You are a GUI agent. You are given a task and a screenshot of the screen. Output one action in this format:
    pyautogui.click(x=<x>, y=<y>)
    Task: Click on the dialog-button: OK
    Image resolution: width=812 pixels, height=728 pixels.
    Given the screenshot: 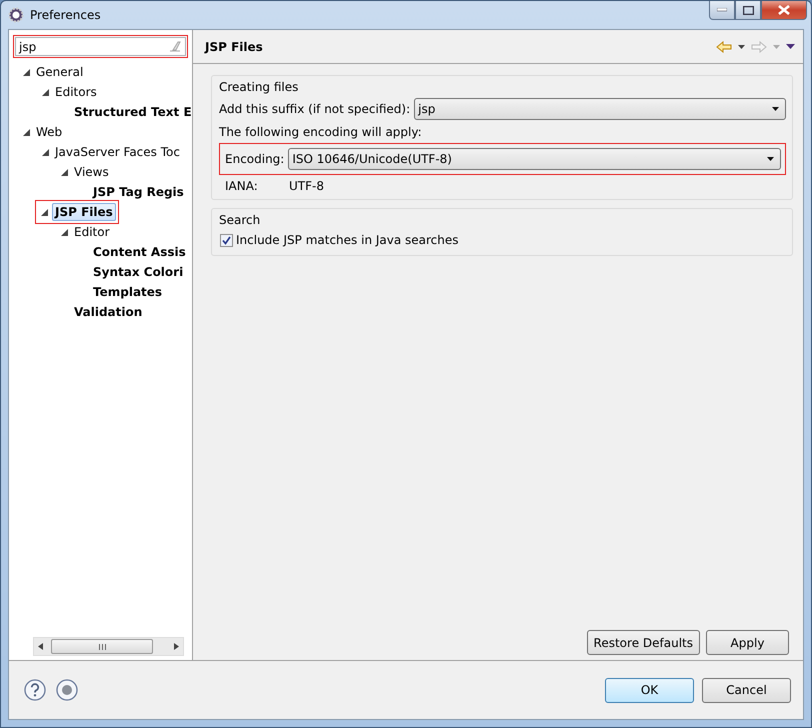 What is the action you would take?
    pyautogui.click(x=649, y=690)
    